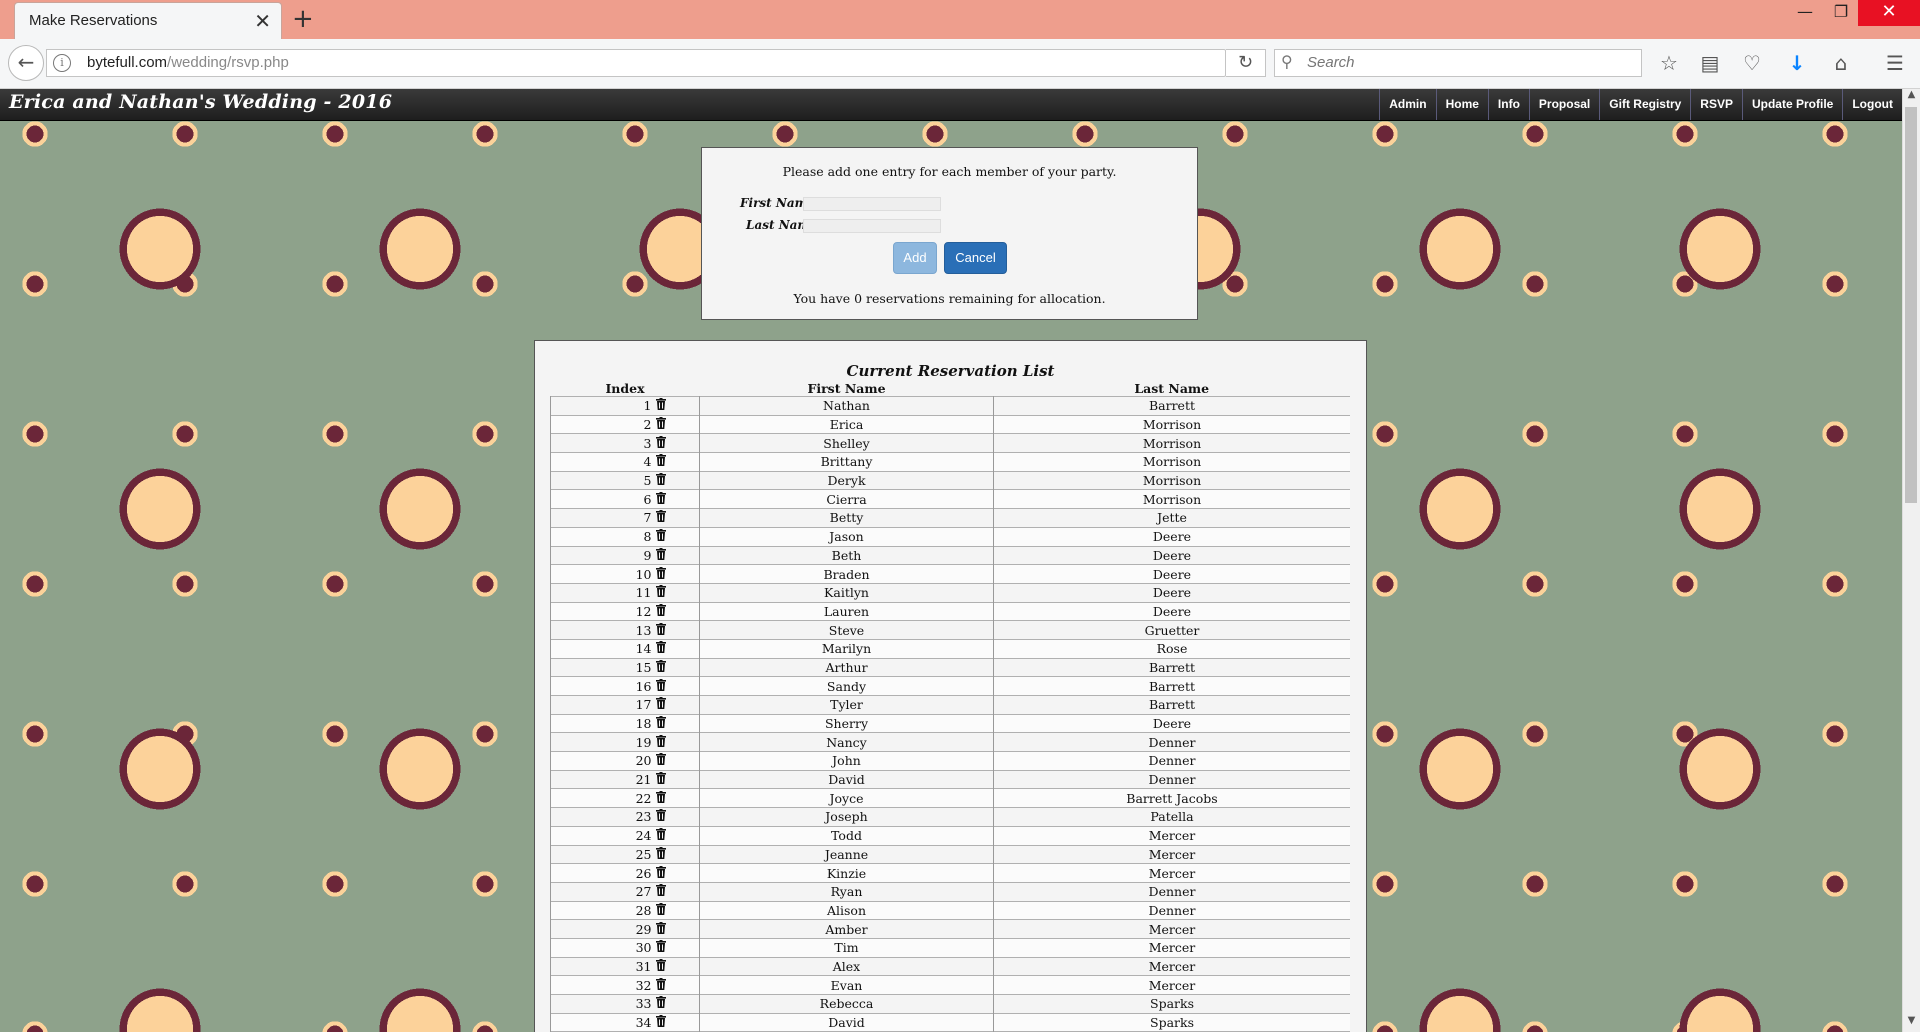  Describe the element at coordinates (643, 985) in the screenshot. I see `row-index: 32` at that location.